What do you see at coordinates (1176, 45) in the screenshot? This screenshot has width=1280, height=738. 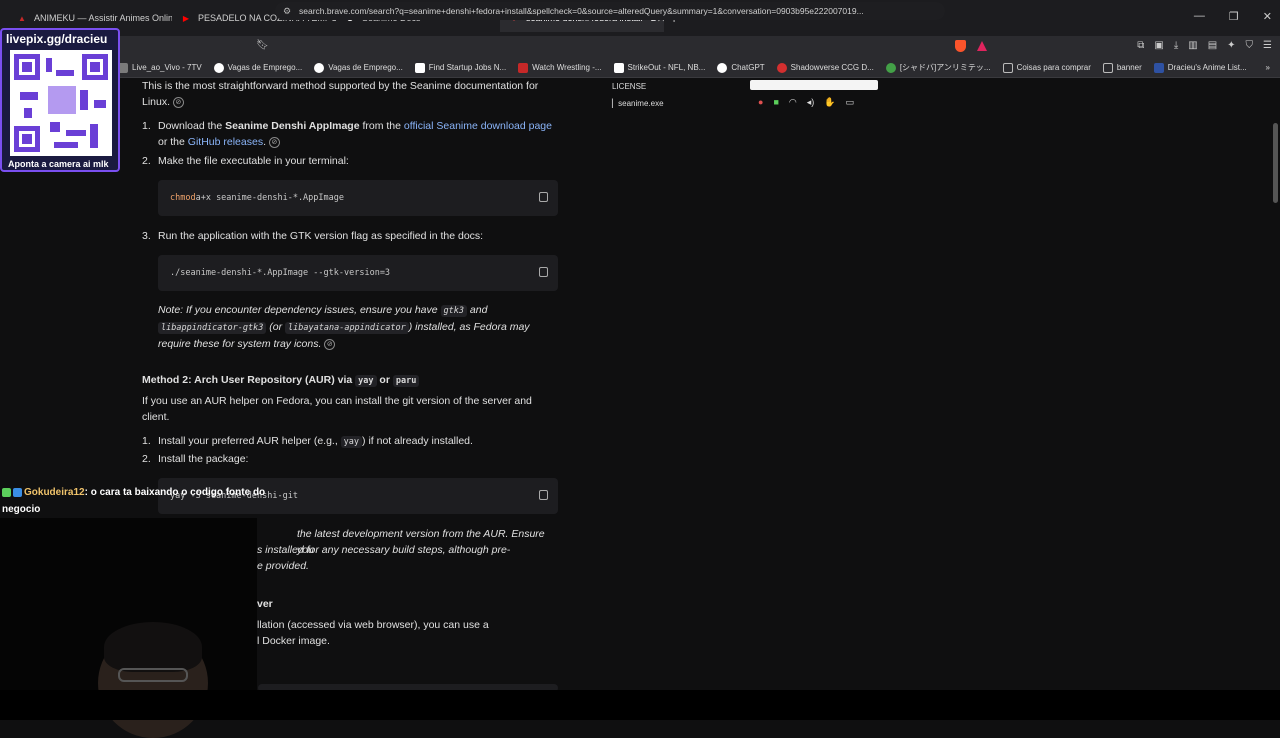 I see `download-icon: ⤓` at bounding box center [1176, 45].